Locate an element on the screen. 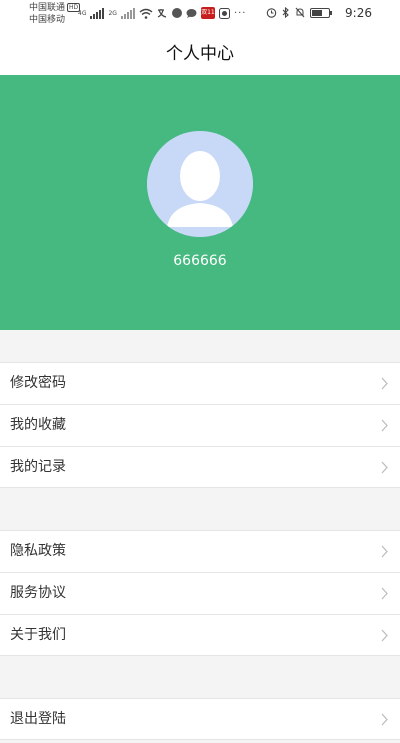  carrier-secondary: 中国移动 is located at coordinates (47, 20).